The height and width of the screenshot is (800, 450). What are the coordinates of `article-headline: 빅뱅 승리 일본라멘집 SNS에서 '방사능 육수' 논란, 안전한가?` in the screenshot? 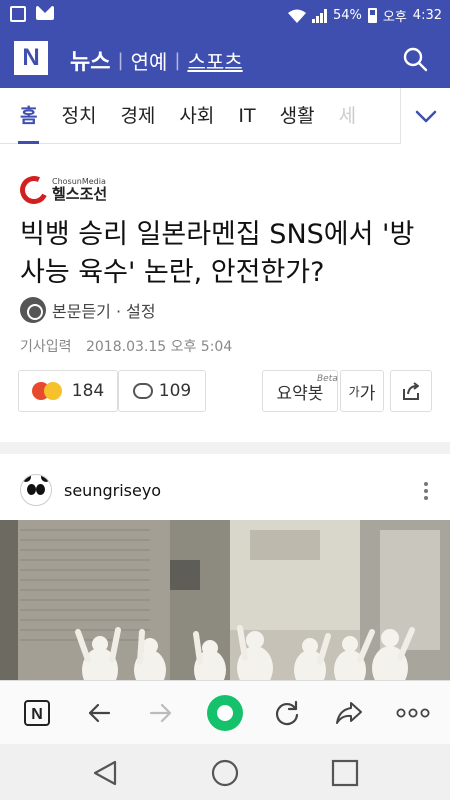 It's located at (217, 253).